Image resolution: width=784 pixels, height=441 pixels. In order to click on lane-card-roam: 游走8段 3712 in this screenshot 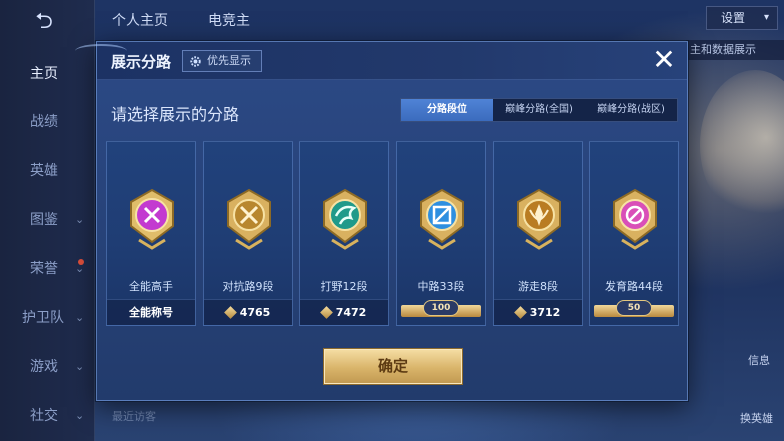, I will do `click(538, 233)`.